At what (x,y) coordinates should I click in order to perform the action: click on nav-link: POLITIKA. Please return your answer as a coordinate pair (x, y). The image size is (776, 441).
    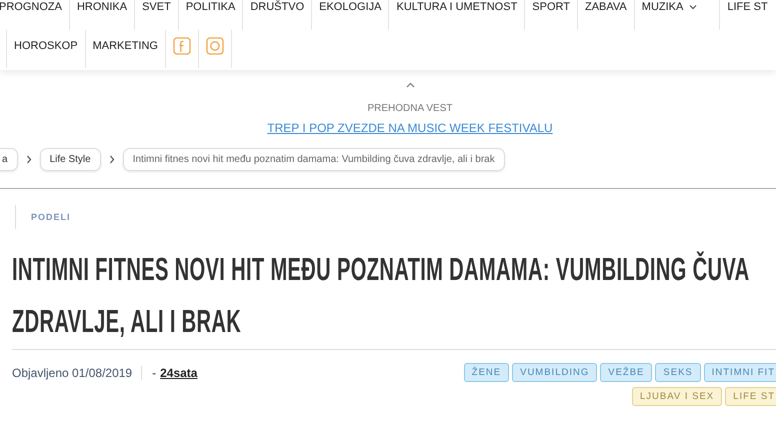
    Looking at the image, I should click on (211, 7).